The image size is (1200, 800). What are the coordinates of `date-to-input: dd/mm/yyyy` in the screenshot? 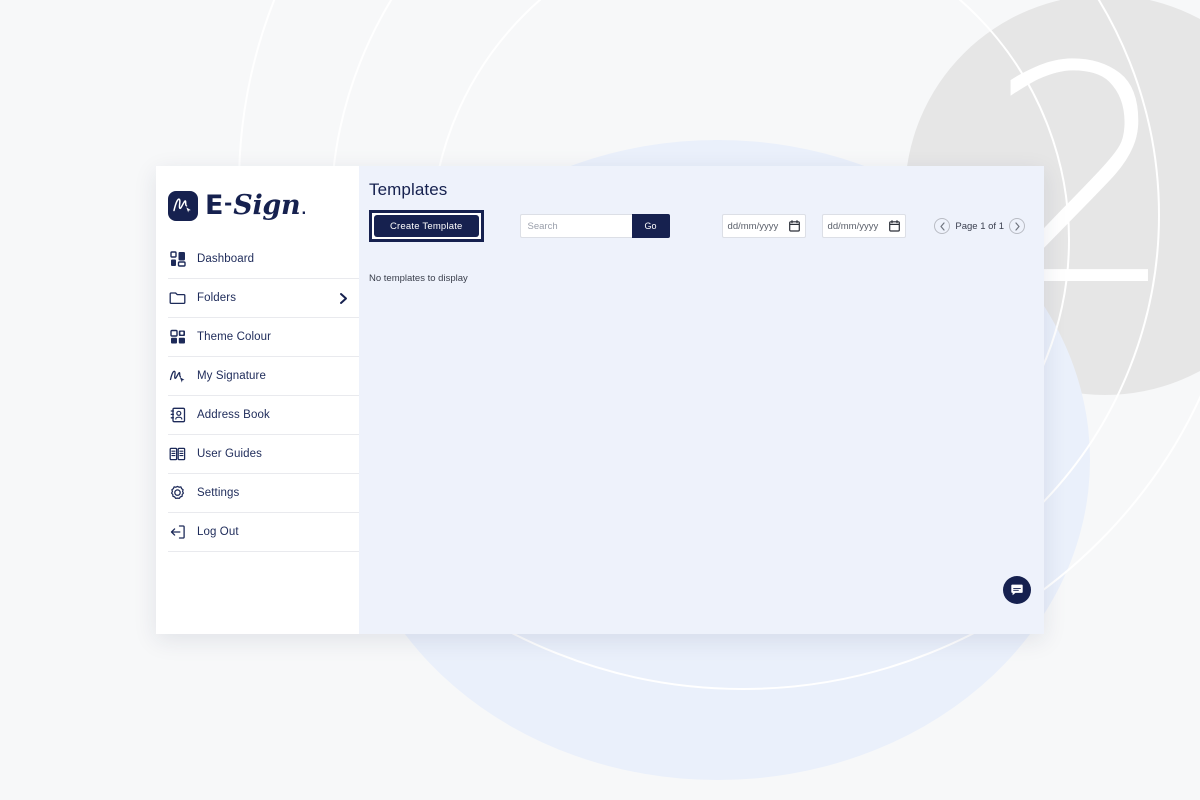 It's located at (863, 226).